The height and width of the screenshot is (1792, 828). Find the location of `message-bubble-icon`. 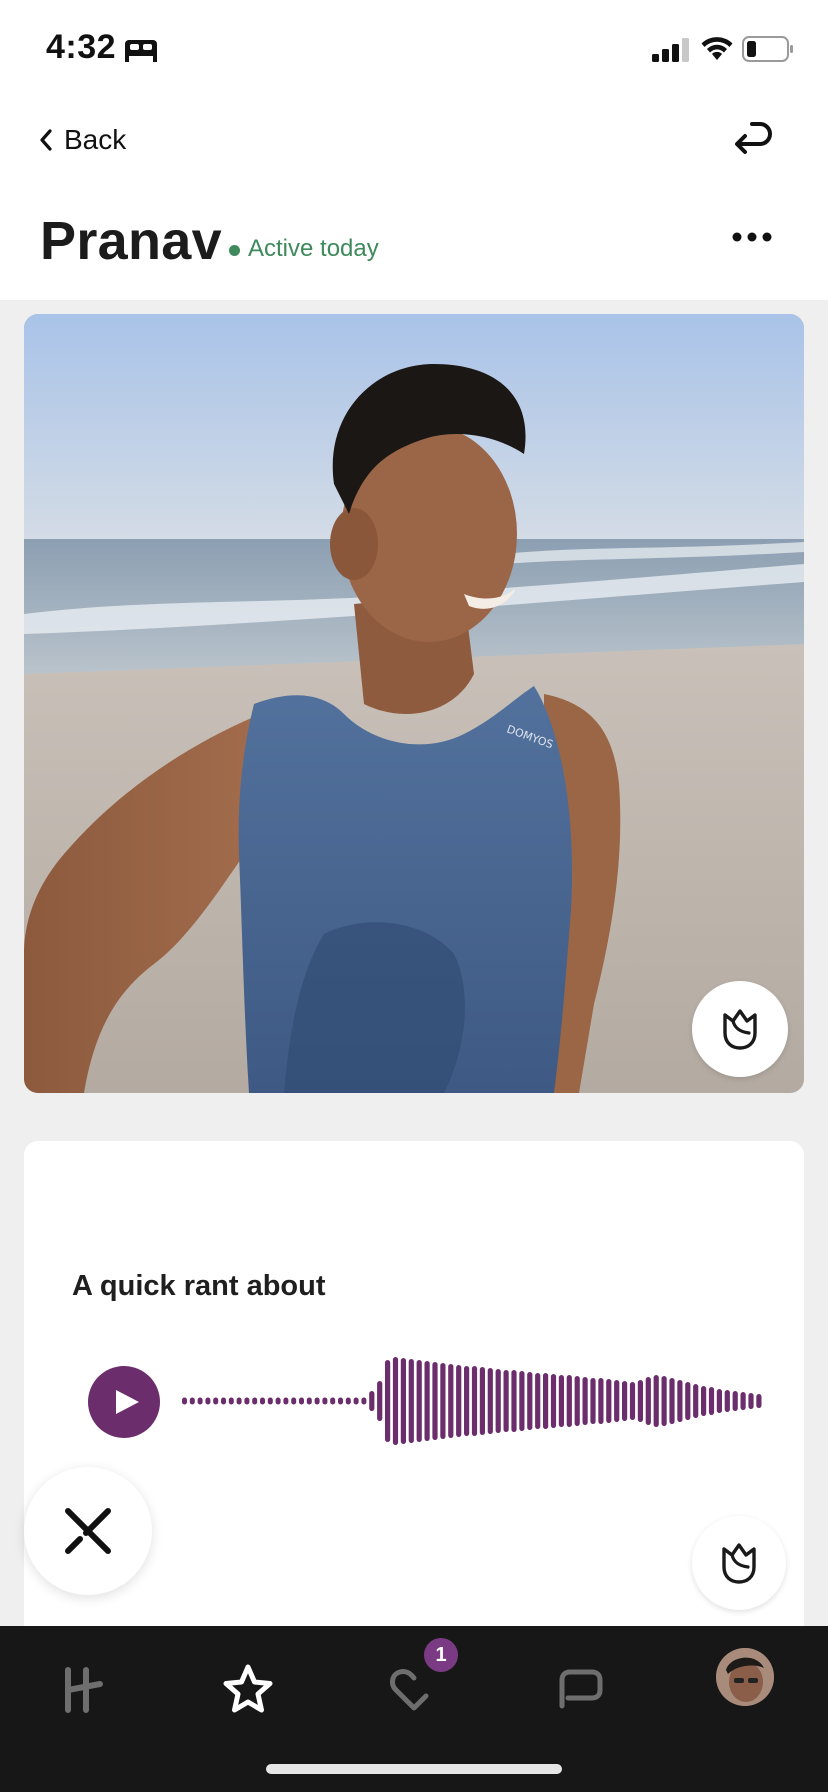

message-bubble-icon is located at coordinates (581, 1689).